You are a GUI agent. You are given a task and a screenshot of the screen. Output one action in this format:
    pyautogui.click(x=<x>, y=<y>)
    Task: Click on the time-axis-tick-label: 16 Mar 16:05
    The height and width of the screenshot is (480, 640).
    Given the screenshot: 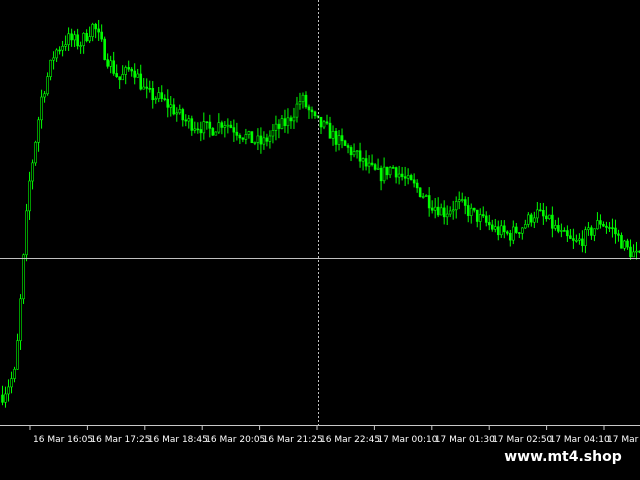 What is the action you would take?
    pyautogui.click(x=63, y=440)
    